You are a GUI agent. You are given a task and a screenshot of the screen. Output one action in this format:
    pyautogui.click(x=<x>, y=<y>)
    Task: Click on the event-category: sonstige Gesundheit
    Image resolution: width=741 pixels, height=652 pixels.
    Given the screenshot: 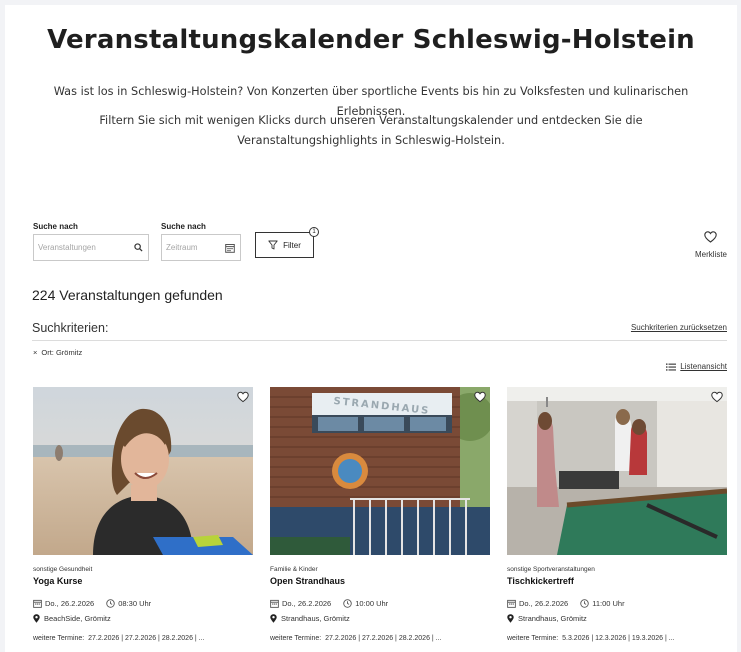 What is the action you would take?
    pyautogui.click(x=63, y=569)
    